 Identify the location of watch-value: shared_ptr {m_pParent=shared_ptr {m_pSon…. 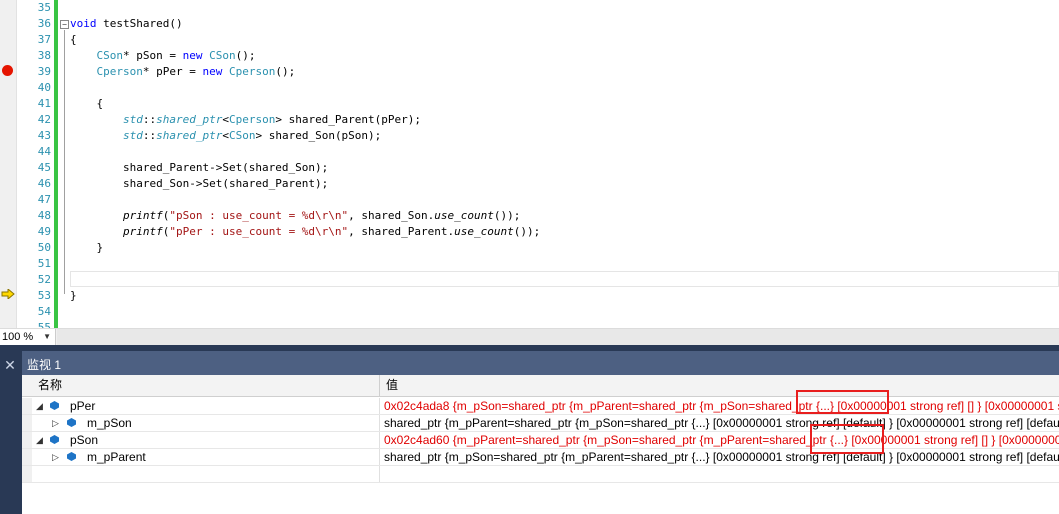
(719, 423).